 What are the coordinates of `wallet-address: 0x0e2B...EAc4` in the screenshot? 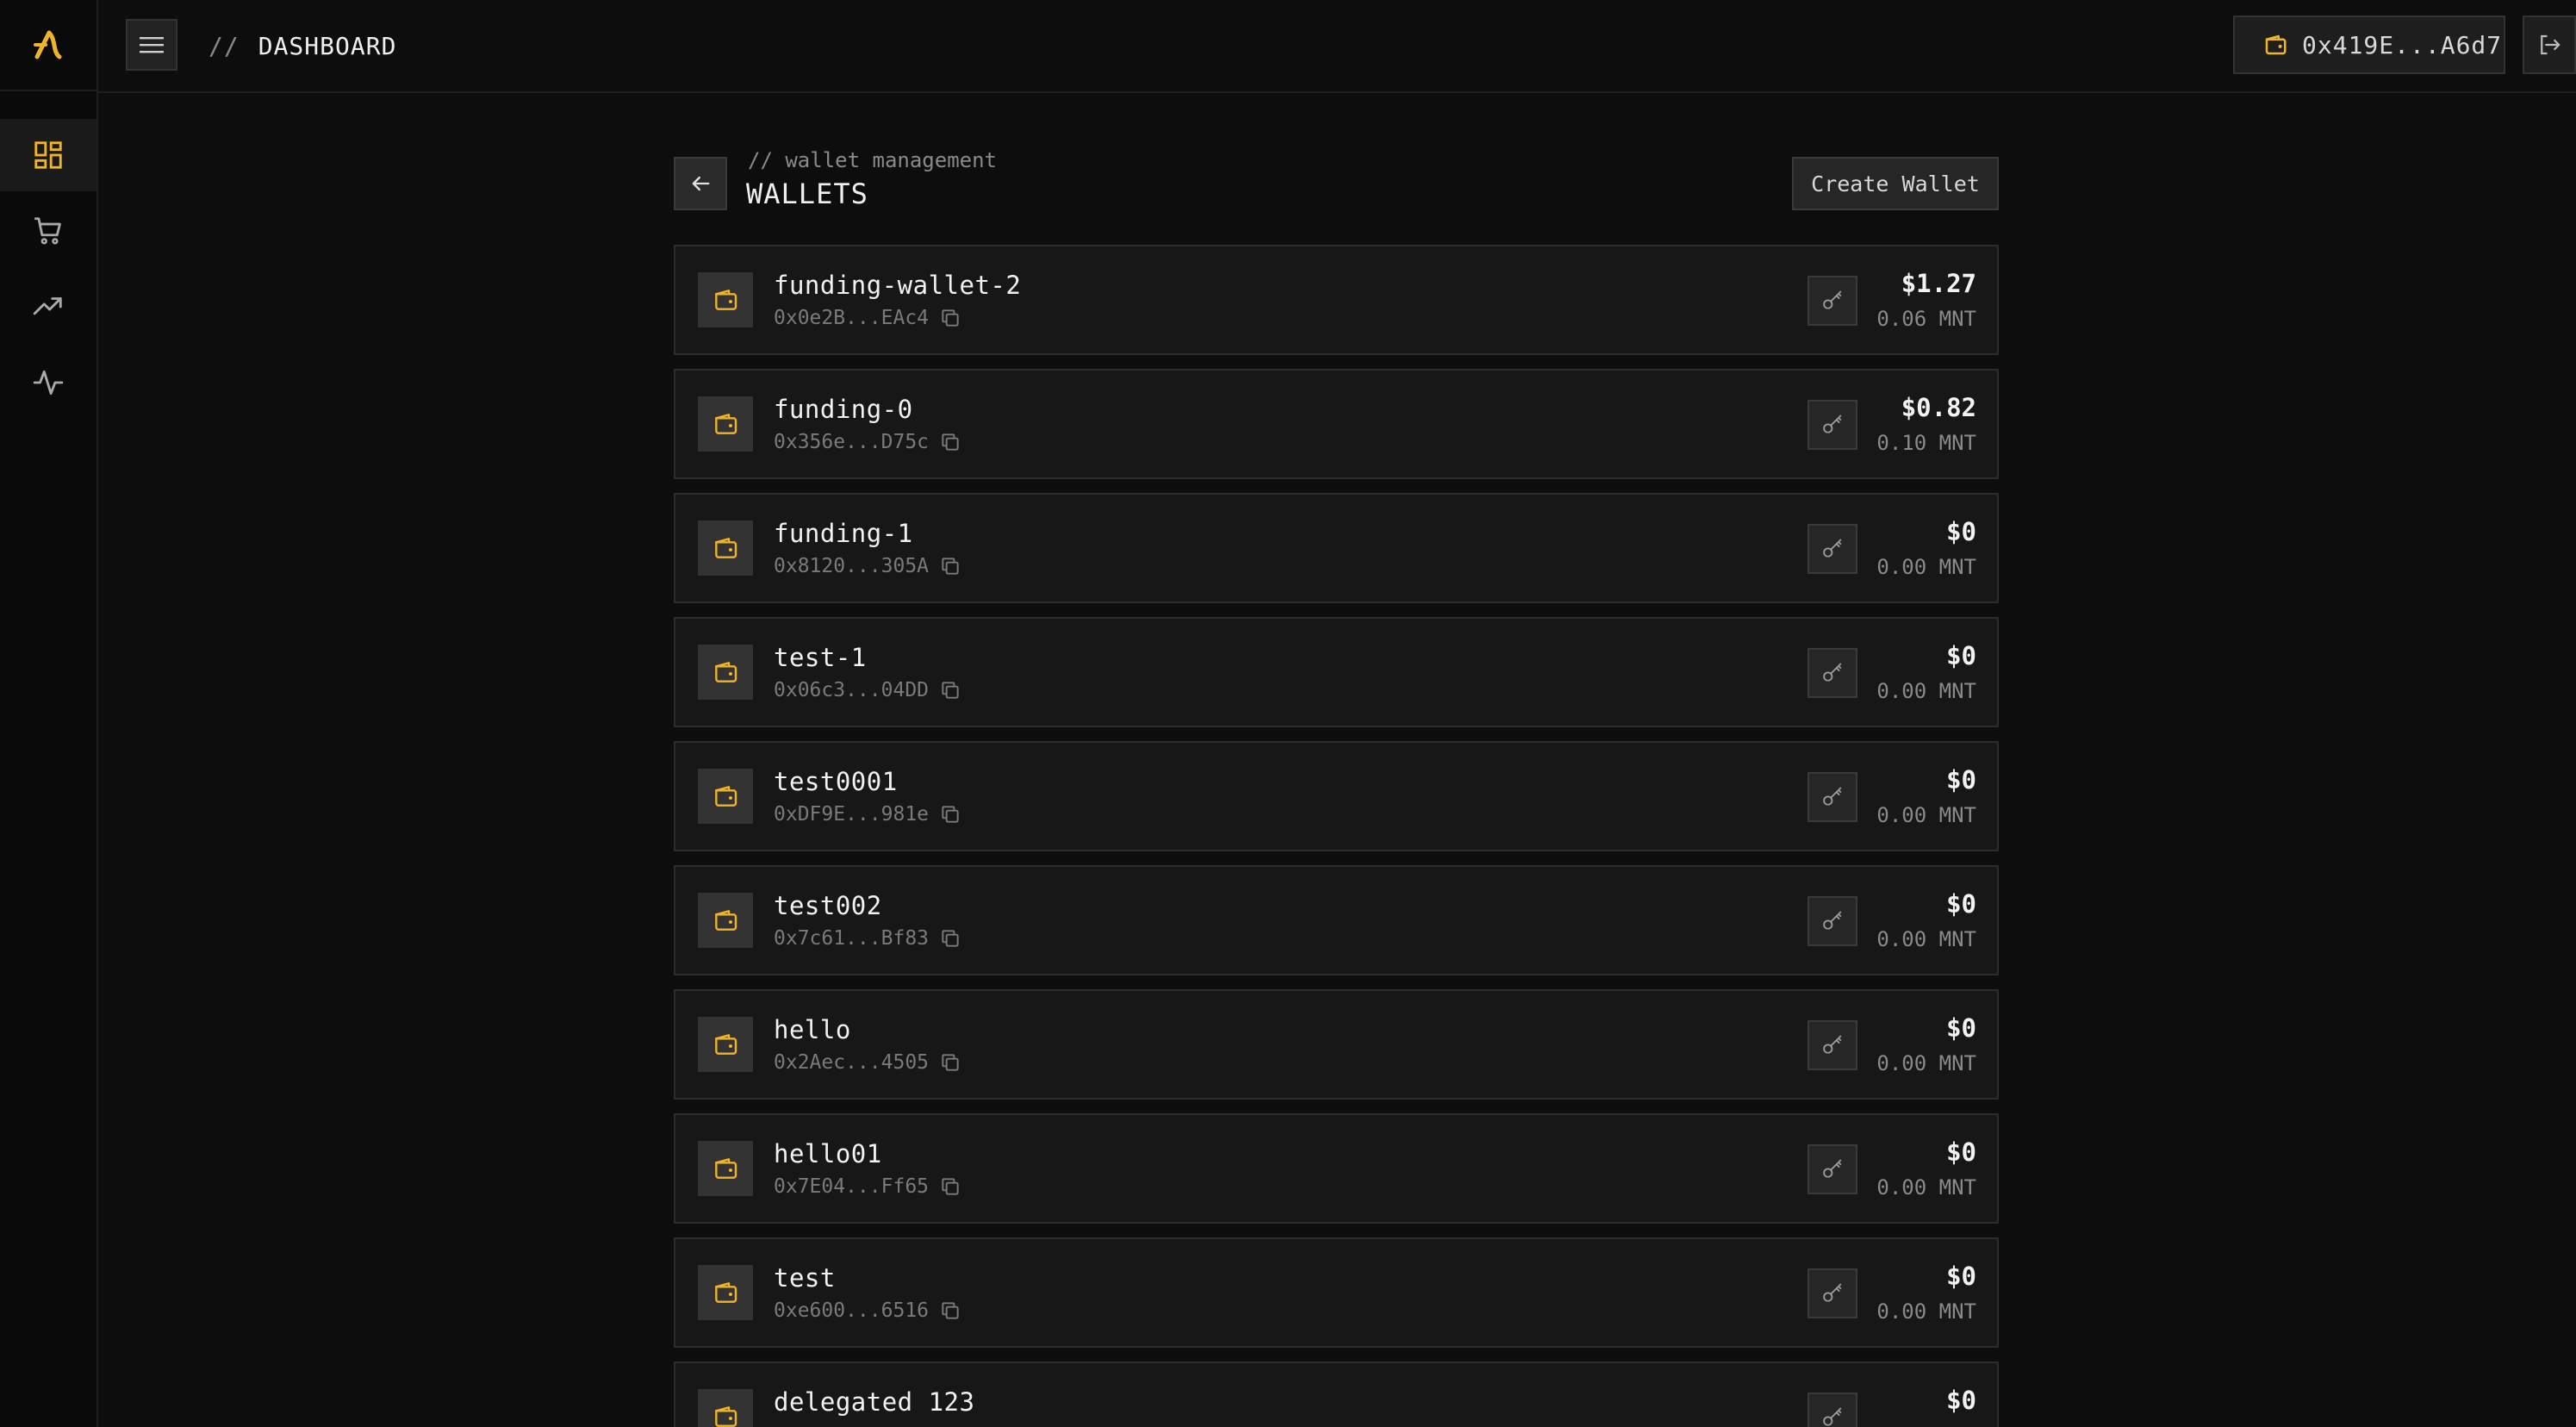 It's located at (852, 318).